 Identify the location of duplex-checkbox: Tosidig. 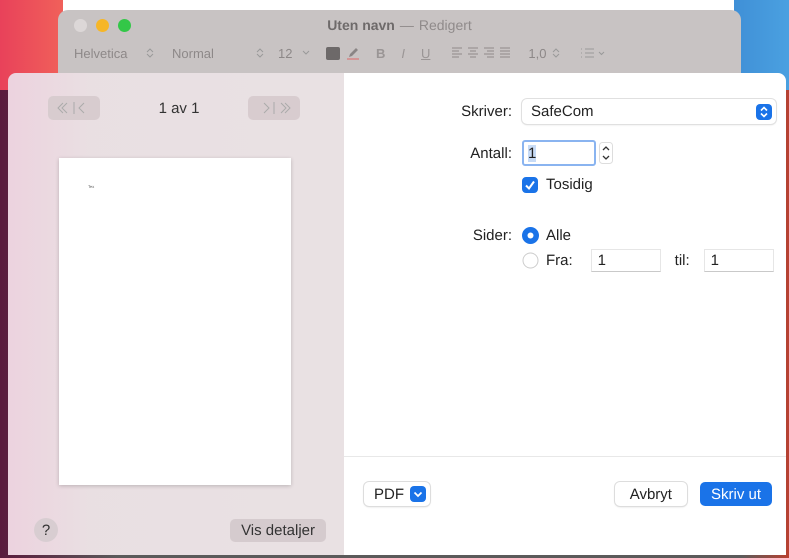
(649, 184).